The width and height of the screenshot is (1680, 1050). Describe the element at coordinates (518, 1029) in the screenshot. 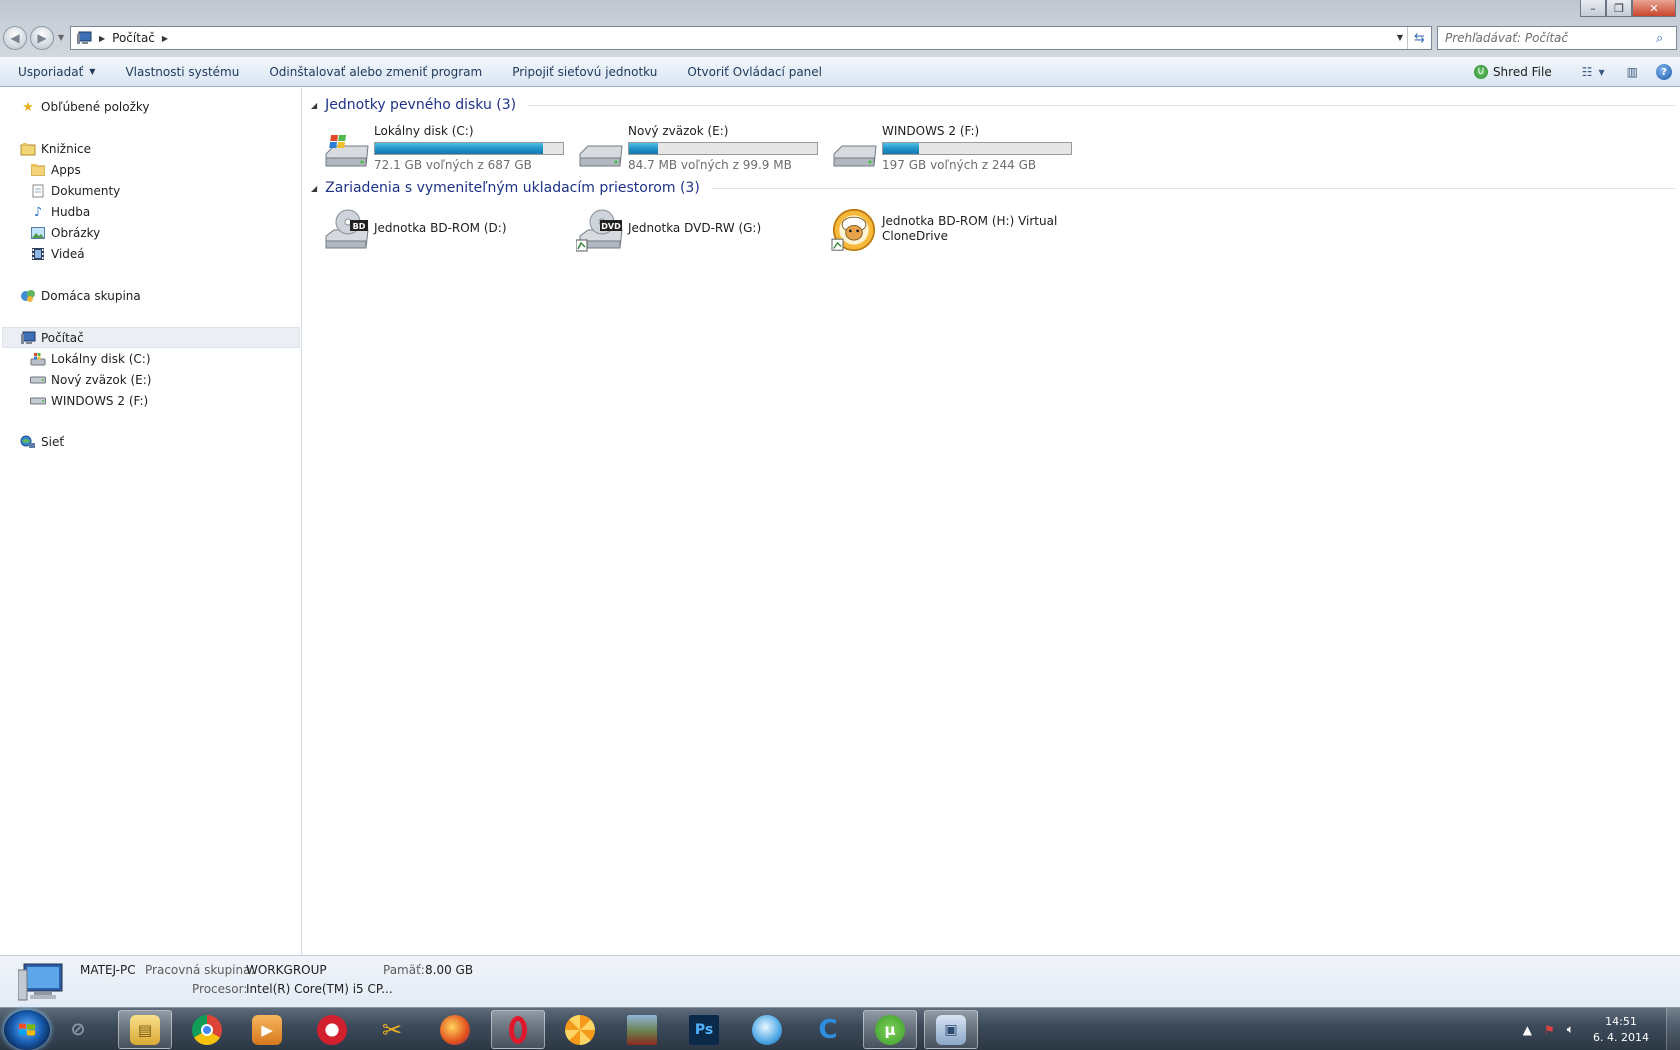

I see `taskbar-app-opera` at that location.